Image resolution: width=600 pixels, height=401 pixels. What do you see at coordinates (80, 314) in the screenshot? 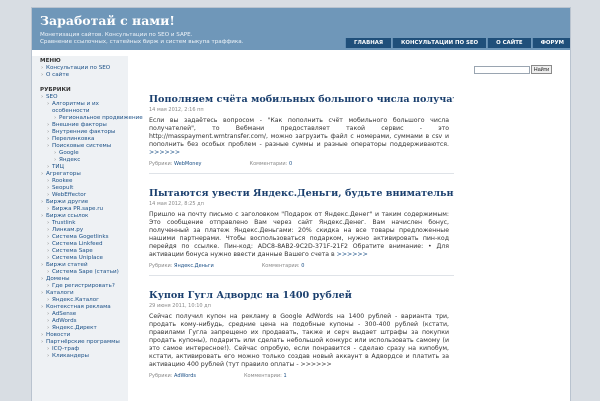
I see `rubric-item: AdSense` at bounding box center [80, 314].